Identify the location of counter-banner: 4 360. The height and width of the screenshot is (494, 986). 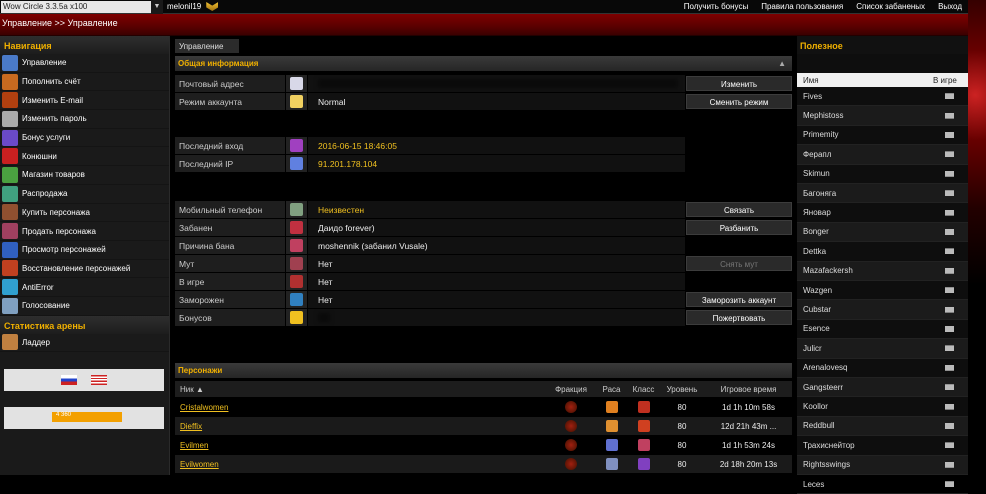
(84, 418).